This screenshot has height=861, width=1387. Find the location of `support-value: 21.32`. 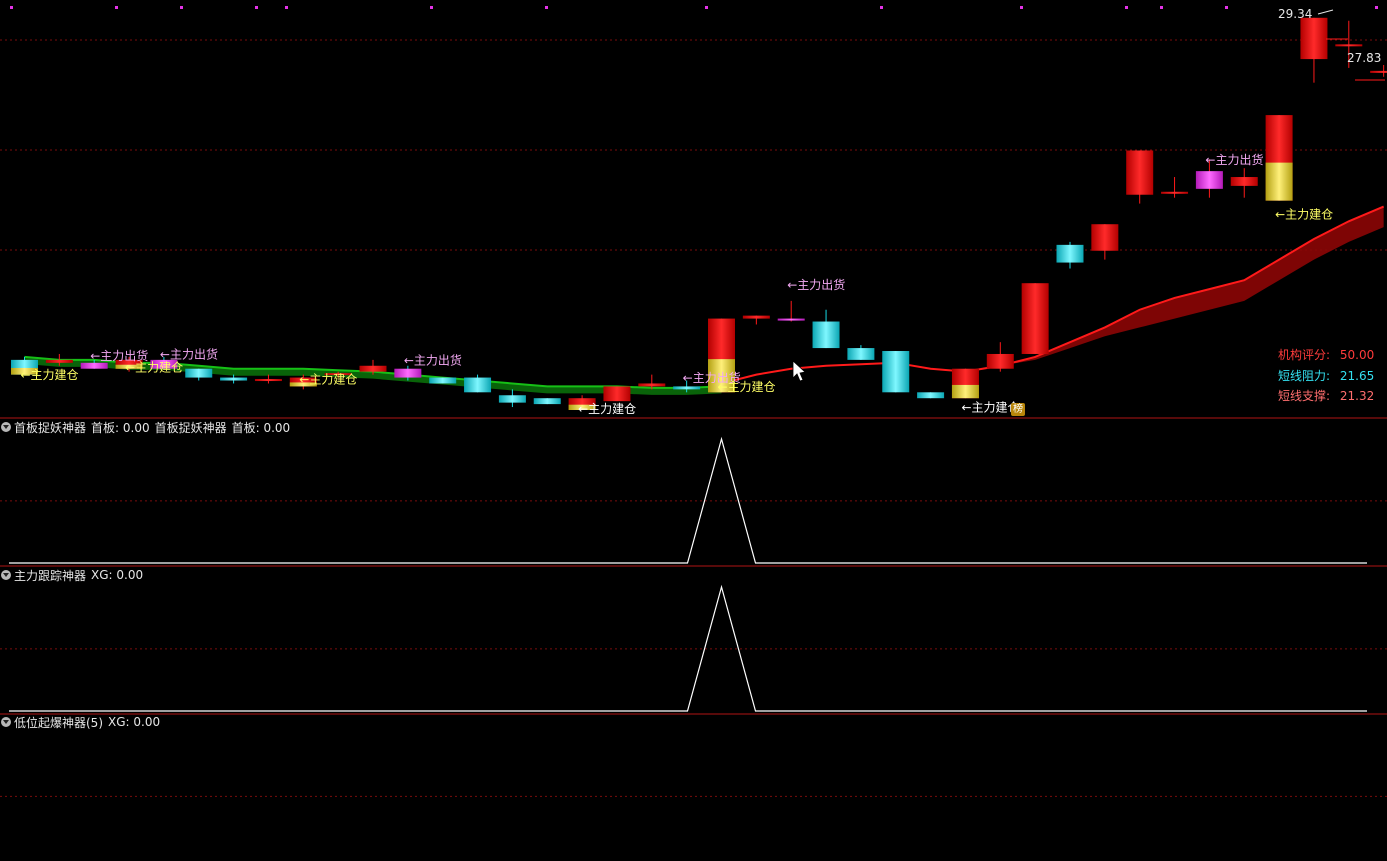

support-value: 21.32 is located at coordinates (1357, 396).